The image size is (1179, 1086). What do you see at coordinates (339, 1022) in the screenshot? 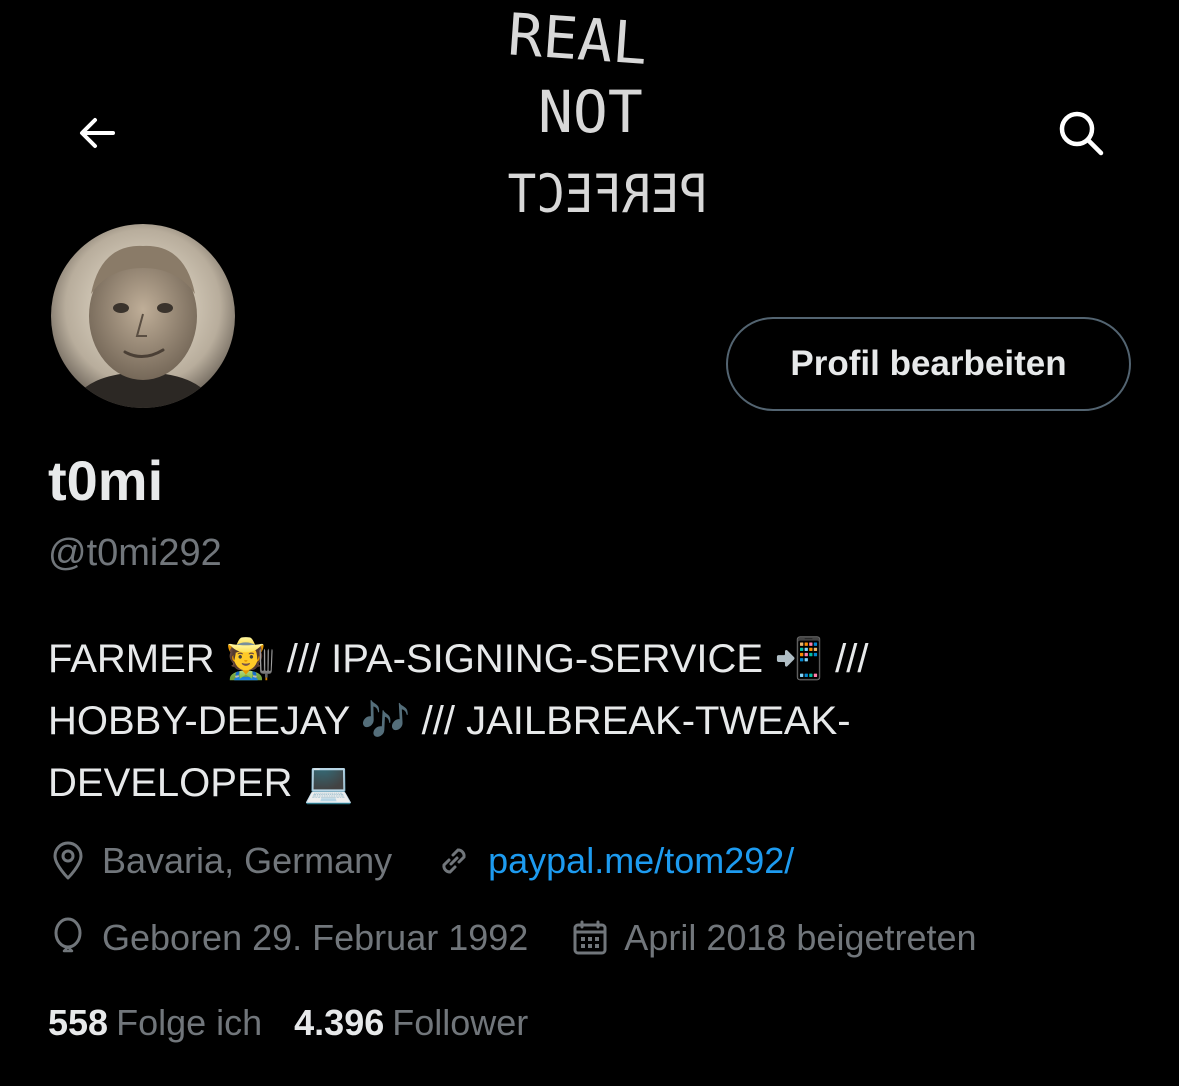
I see `followers-count: 4.396` at bounding box center [339, 1022].